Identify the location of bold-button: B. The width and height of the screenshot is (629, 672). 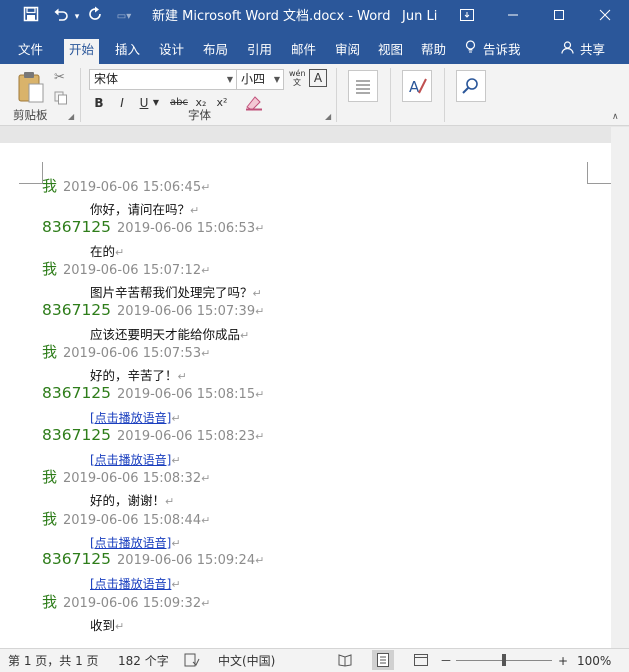
(99, 103).